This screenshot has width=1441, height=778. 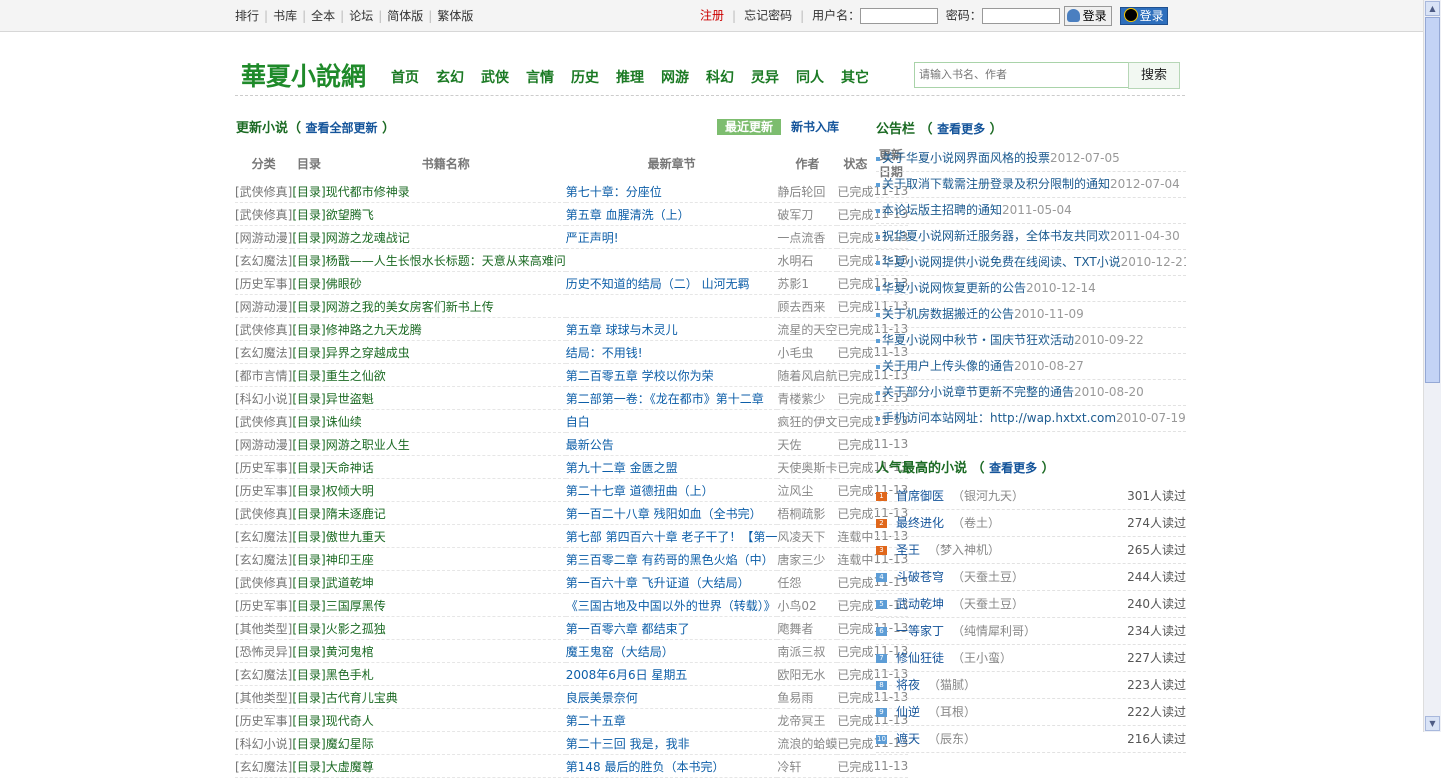 What do you see at coordinates (807, 375) in the screenshot?
I see `row-author: 随着风启航` at bounding box center [807, 375].